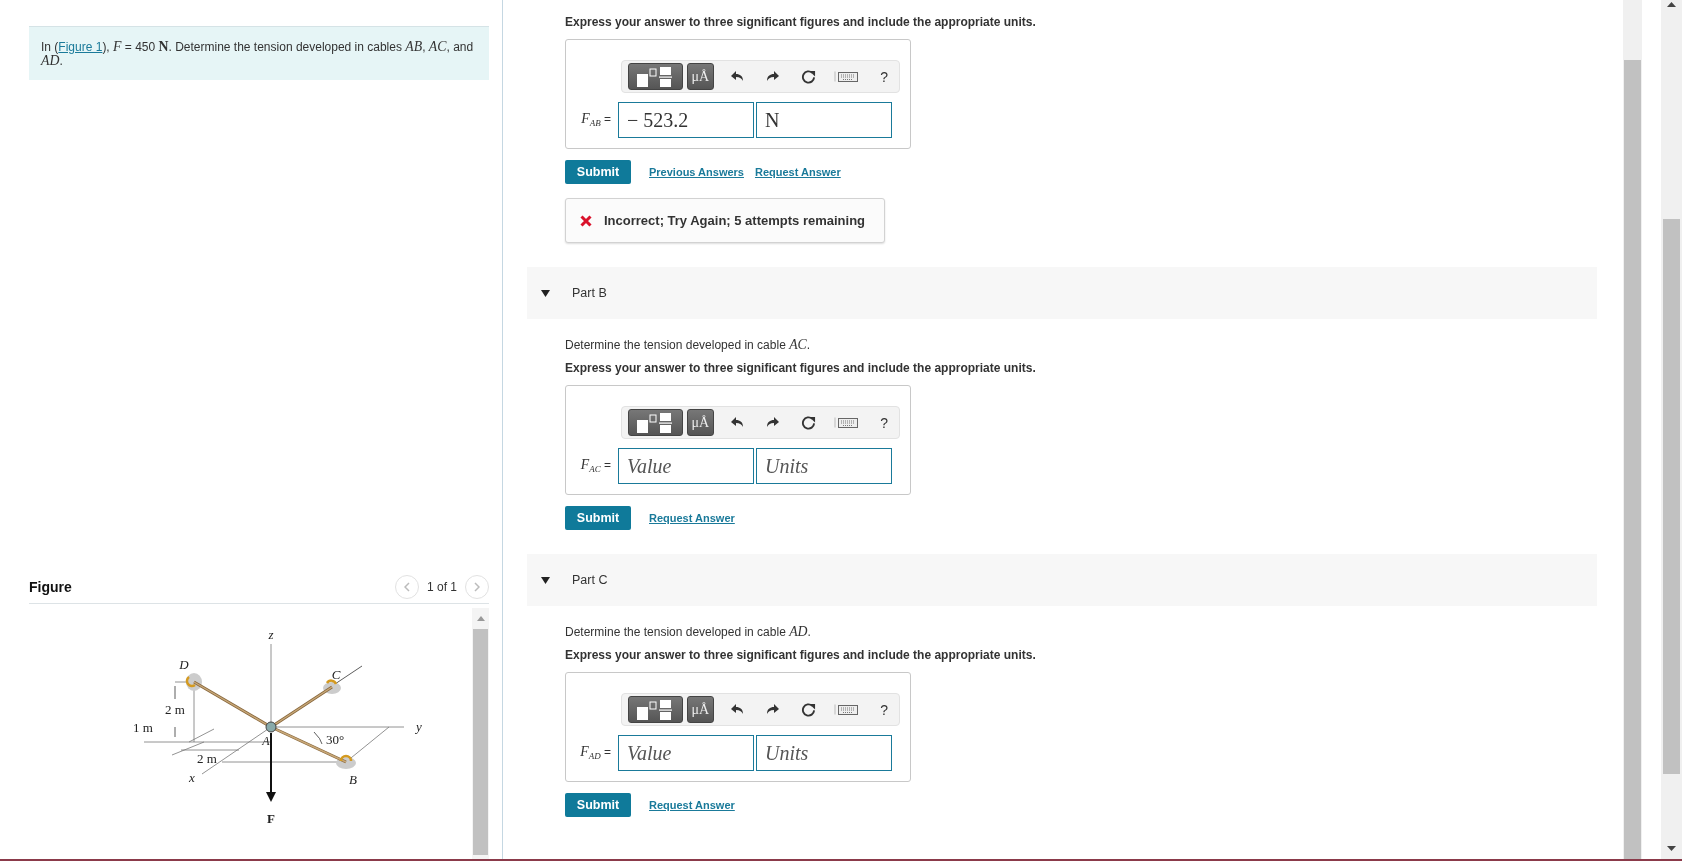 This screenshot has width=1682, height=861. Describe the element at coordinates (686, 120) in the screenshot. I see `value-field: − 523.2` at that location.